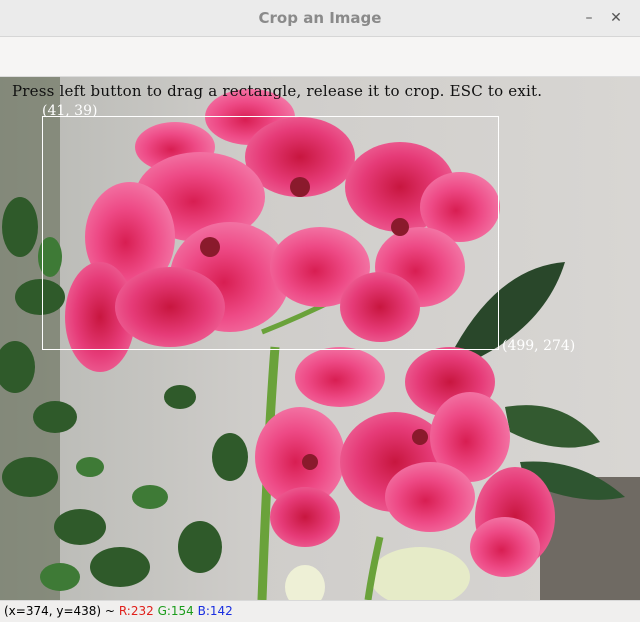  What do you see at coordinates (215, 611) in the screenshot?
I see `pixel-blue-value: B:142` at bounding box center [215, 611].